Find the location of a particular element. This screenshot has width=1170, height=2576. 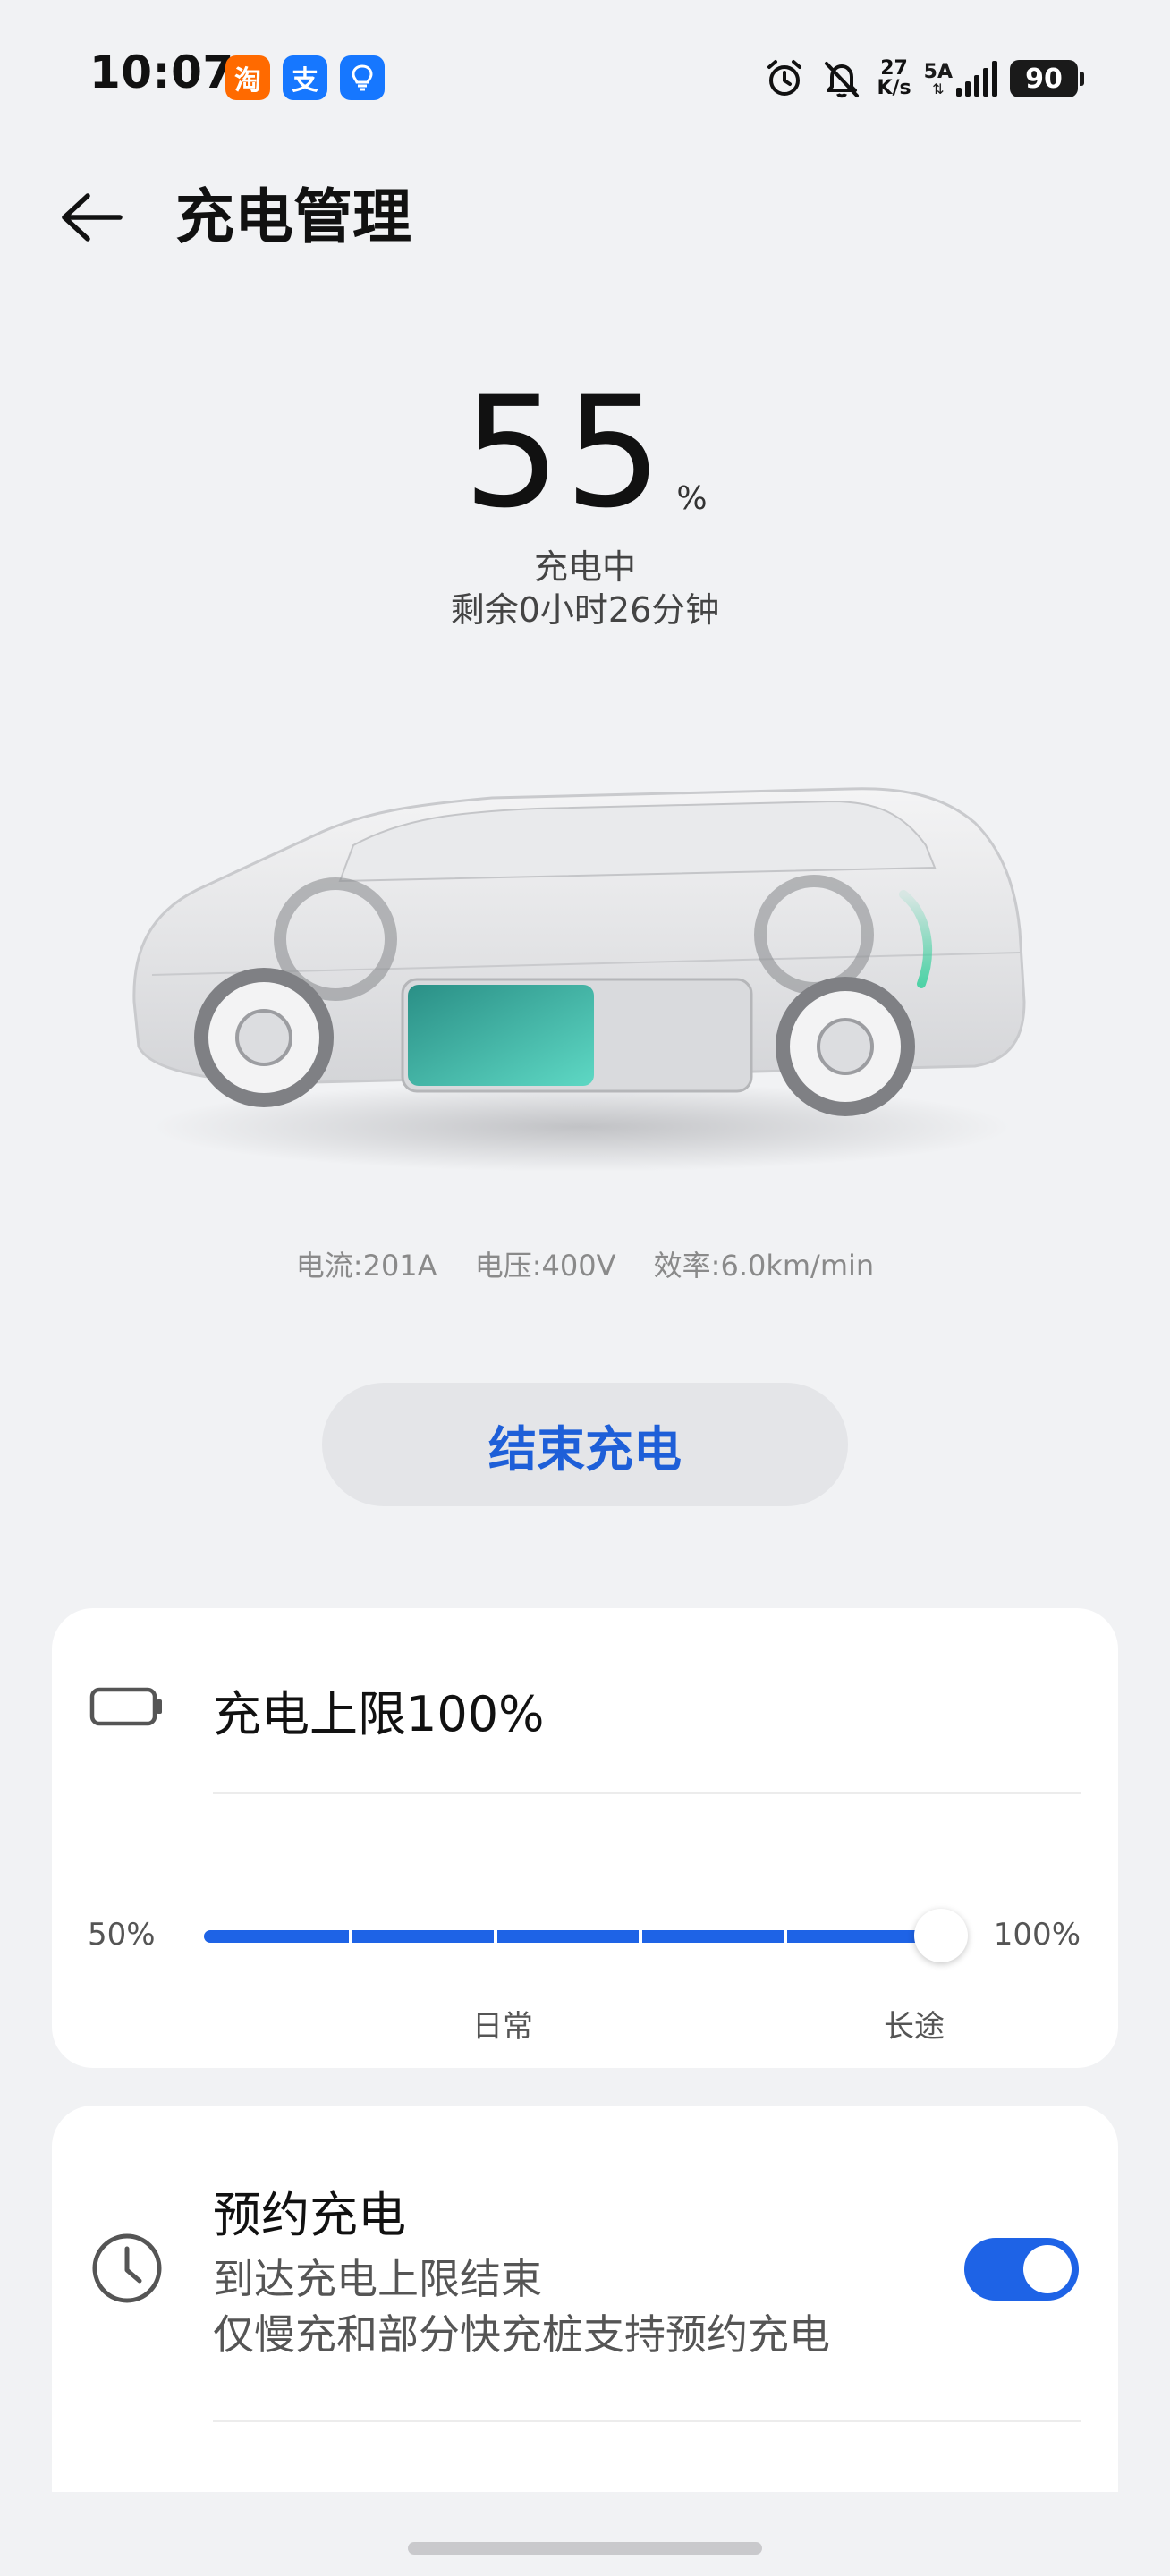

charge-level-display: 55 % 充电中 剩余0小时26分钟 is located at coordinates (585, 503).